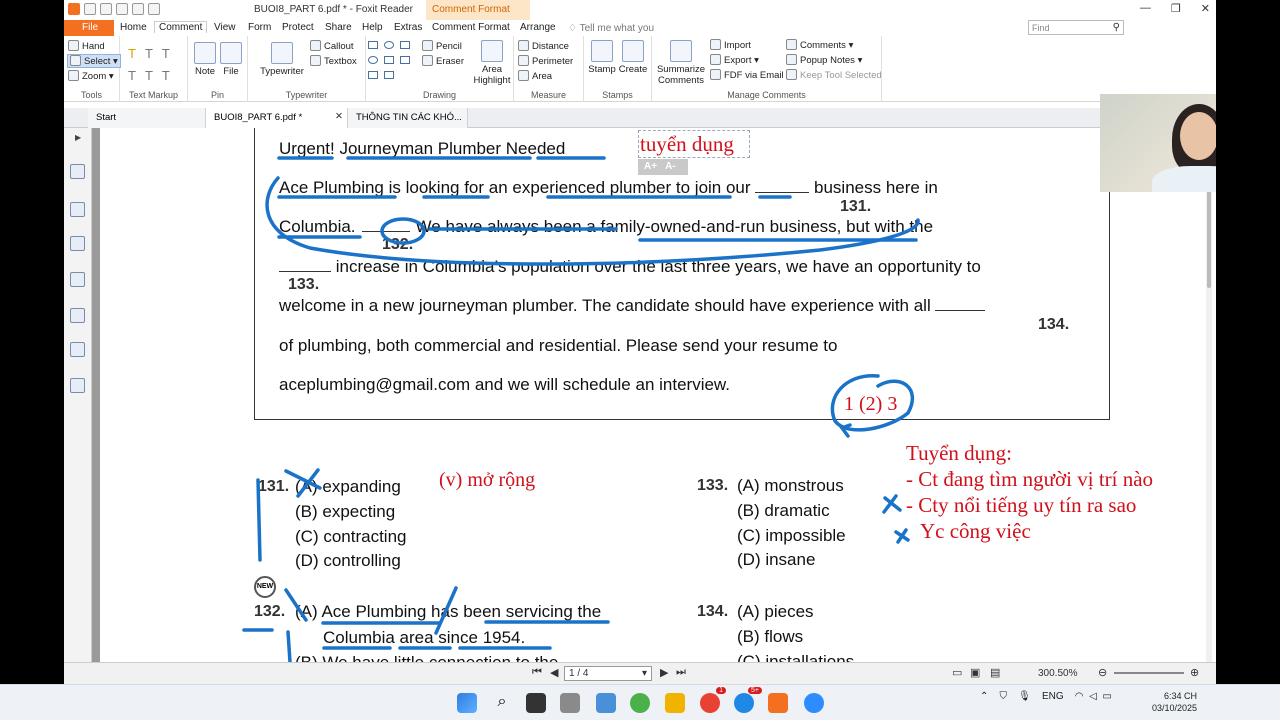  What do you see at coordinates (339, 116) in the screenshot?
I see `close-tab-icon: ✕` at bounding box center [339, 116].